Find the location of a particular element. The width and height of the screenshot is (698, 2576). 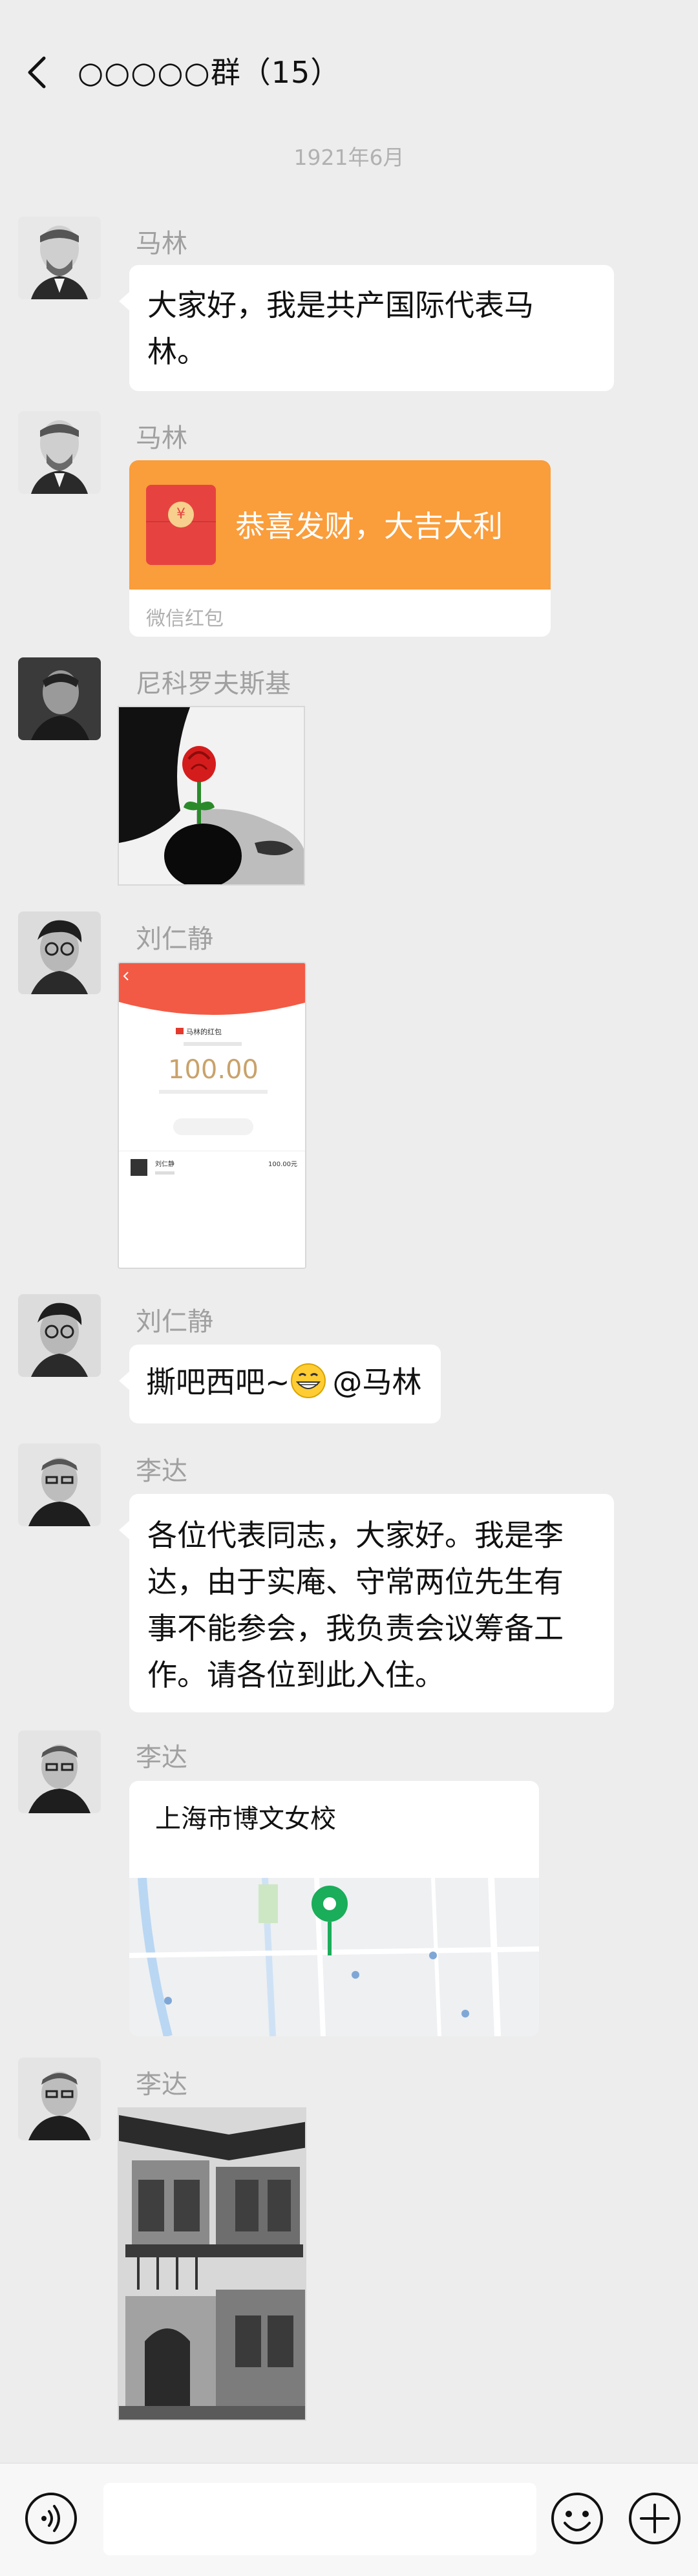

red-packet-body: ¥ 恭喜发财，大吉大利 is located at coordinates (340, 525).